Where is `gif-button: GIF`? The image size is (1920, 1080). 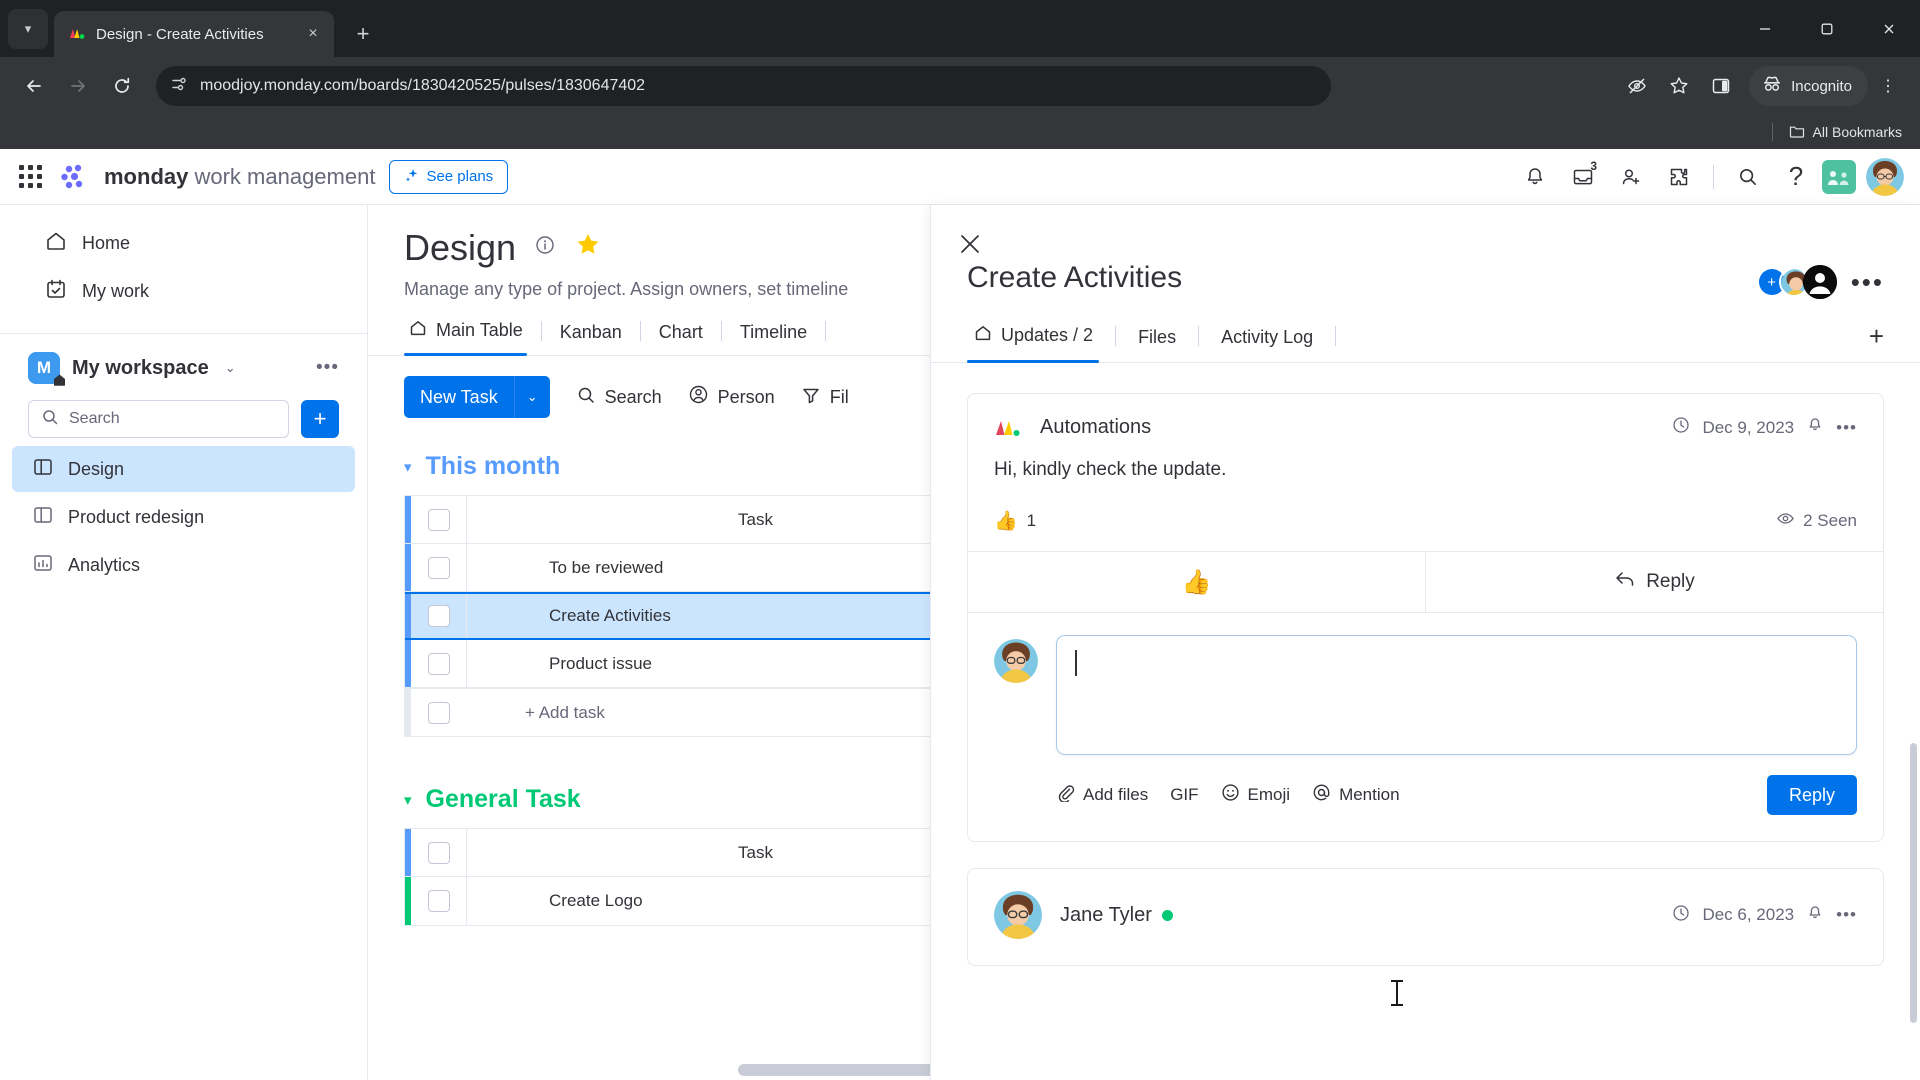
gif-button: GIF is located at coordinates (1184, 795).